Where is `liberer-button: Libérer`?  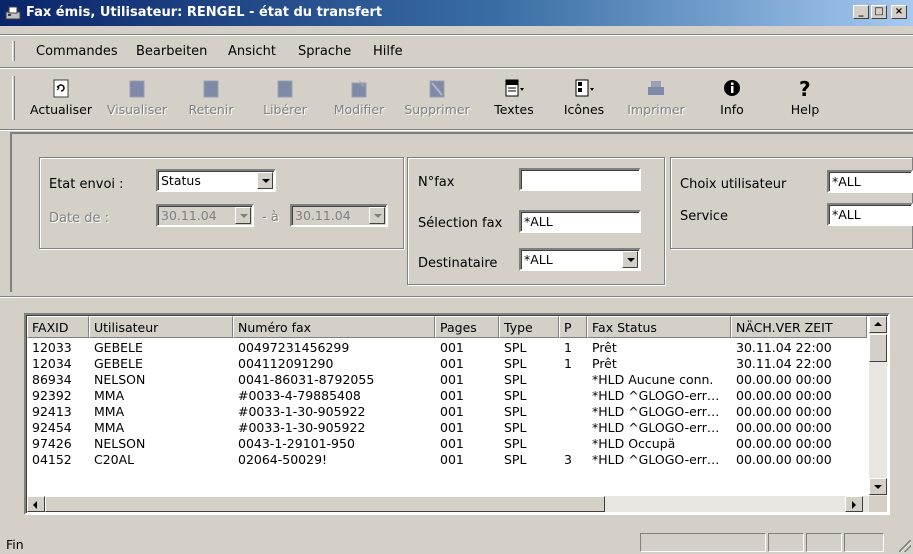
liberer-button: Libérer is located at coordinates (285, 100).